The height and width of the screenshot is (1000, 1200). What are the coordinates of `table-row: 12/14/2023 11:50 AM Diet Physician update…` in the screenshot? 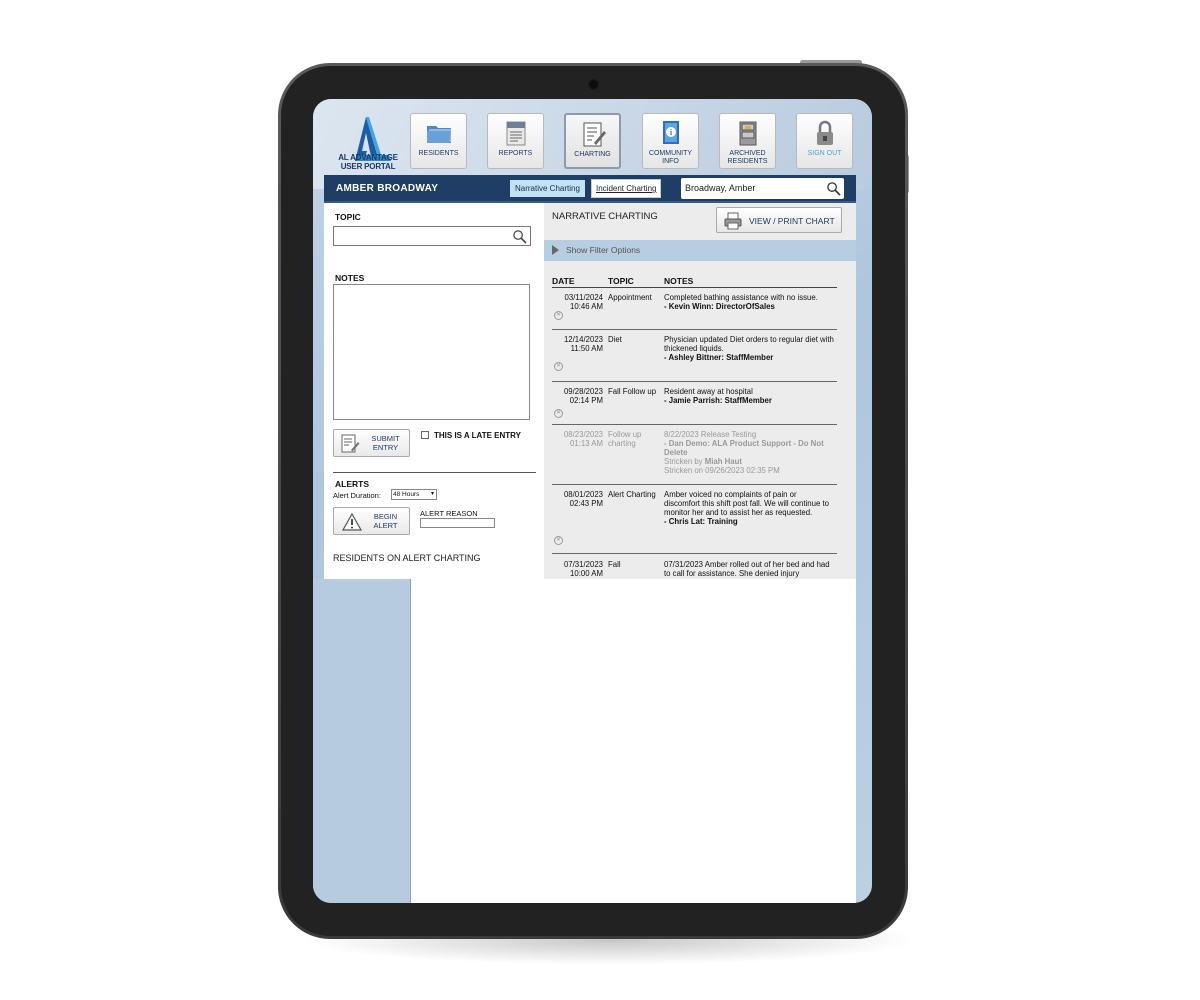 It's located at (694, 361).